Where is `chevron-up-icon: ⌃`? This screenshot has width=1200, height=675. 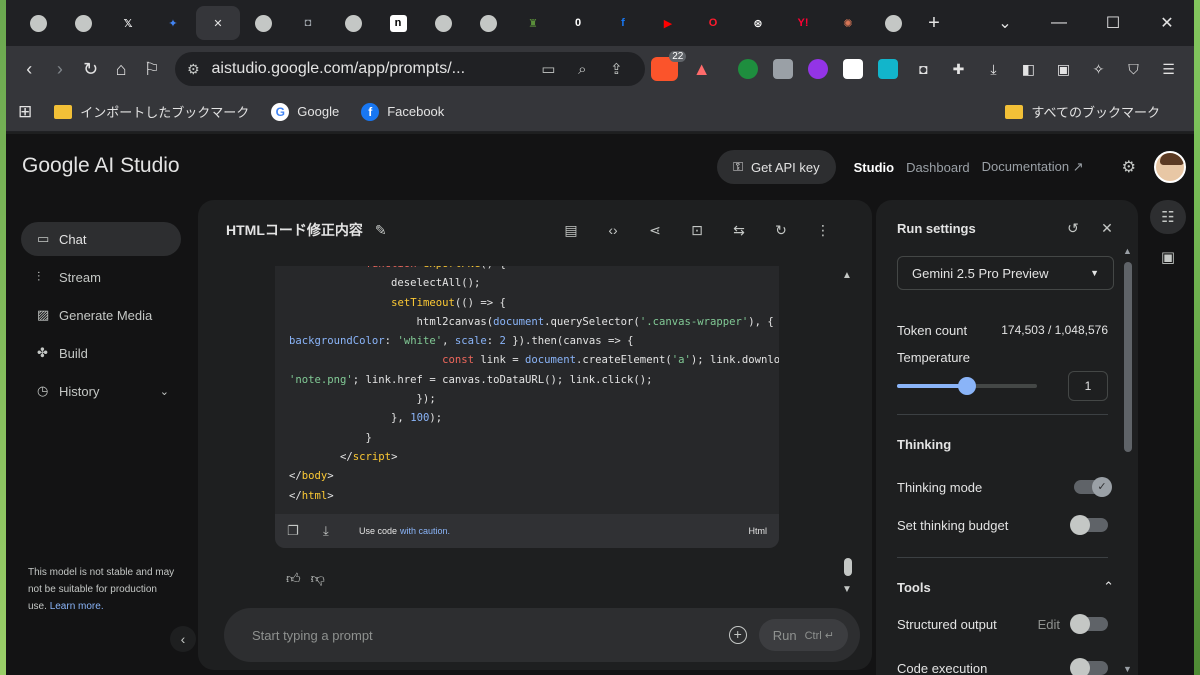 chevron-up-icon: ⌃ is located at coordinates (1108, 587).